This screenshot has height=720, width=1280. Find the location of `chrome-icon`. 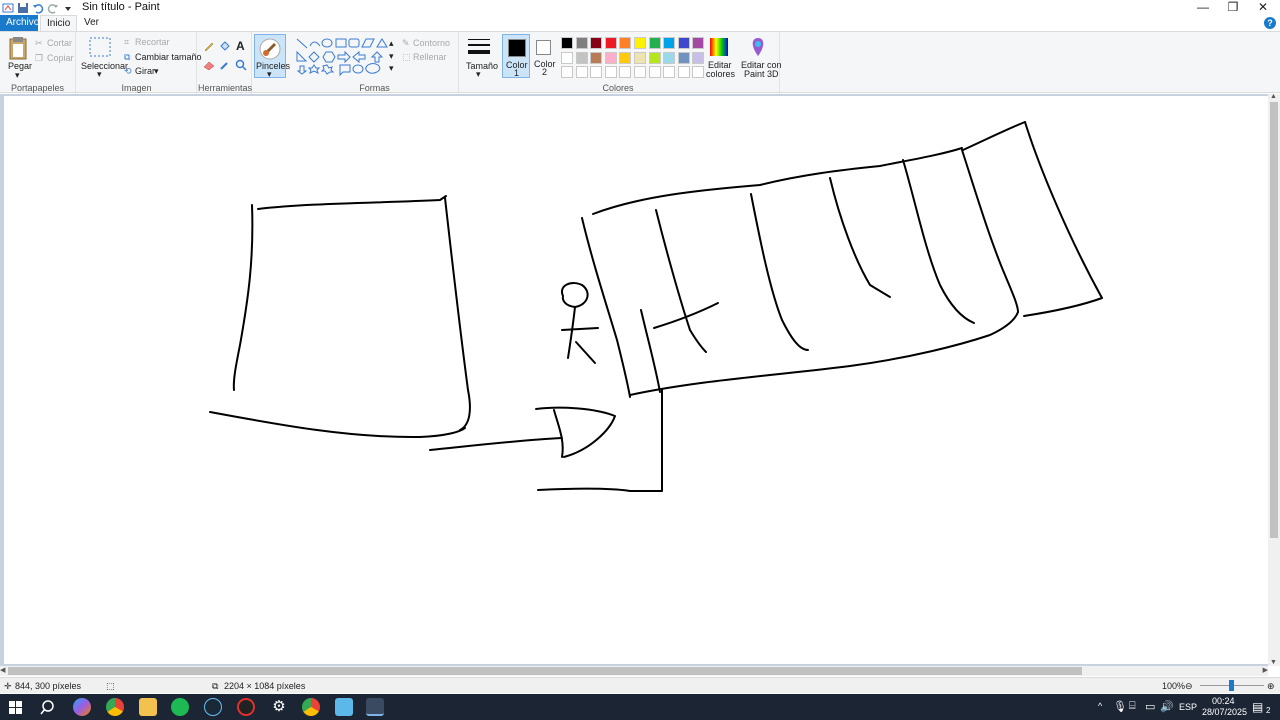

chrome-icon is located at coordinates (115, 707).